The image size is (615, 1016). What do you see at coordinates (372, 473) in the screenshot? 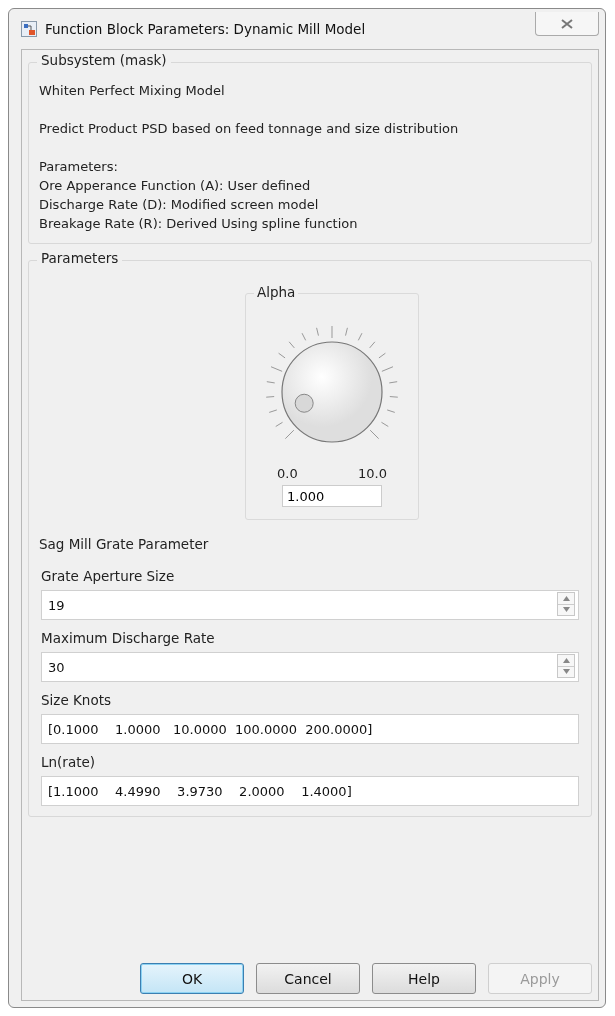
I see `max-label: 10.0` at bounding box center [372, 473].